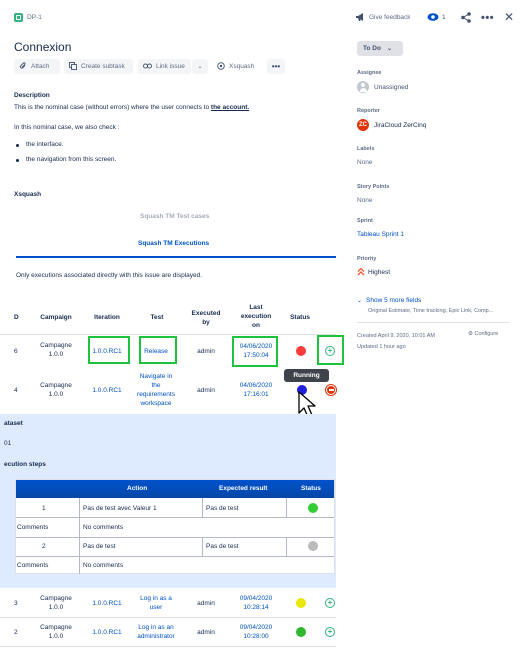 The height and width of the screenshot is (651, 520). What do you see at coordinates (487, 18) in the screenshot?
I see `more-actions-icon: •••` at bounding box center [487, 18].